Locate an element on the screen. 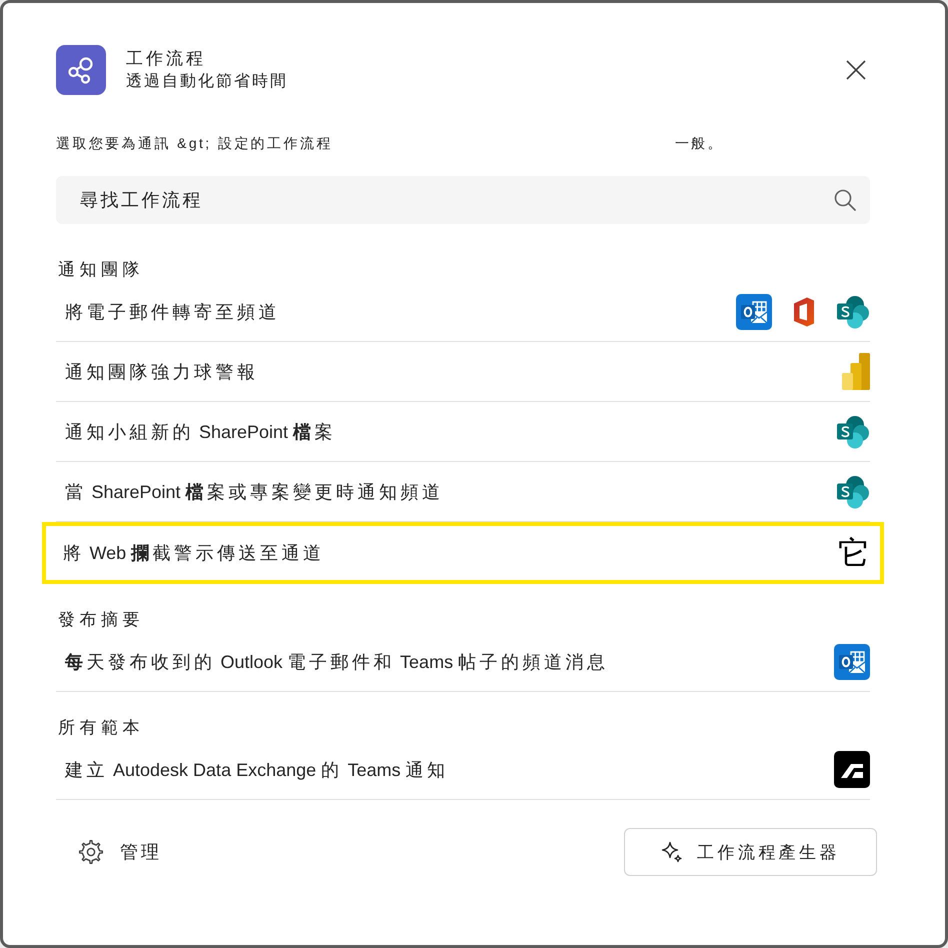 The width and height of the screenshot is (948, 948). search-icon is located at coordinates (845, 200).